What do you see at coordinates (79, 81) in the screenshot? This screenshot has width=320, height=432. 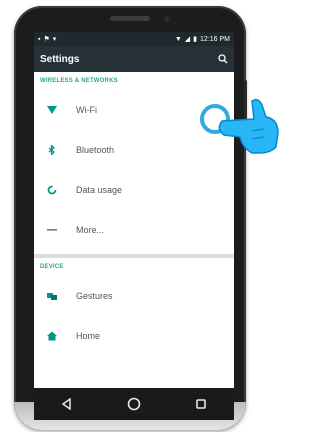 I see `section-header-wireless: WIRELESS & NETWORKS` at bounding box center [79, 81].